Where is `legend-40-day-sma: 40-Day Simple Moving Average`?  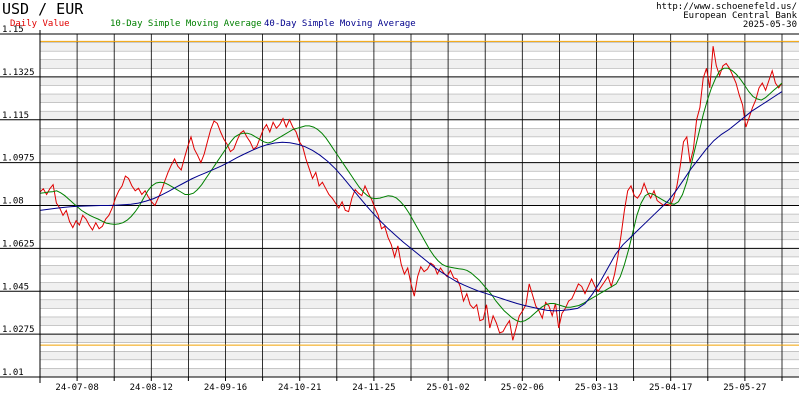
legend-40-day-sma: 40-Day Simple Moving Average is located at coordinates (340, 24).